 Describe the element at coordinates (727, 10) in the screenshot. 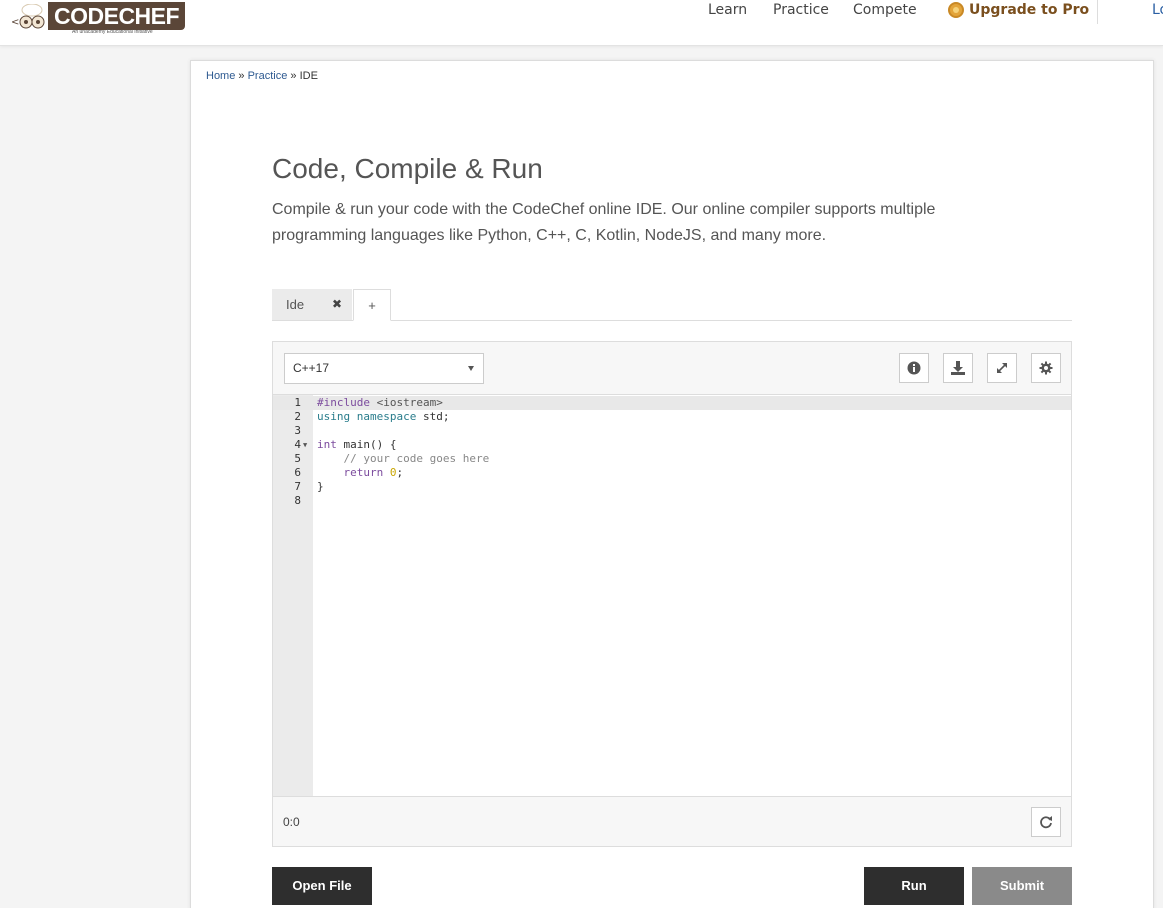

I see `nav-learn: Learn` at that location.